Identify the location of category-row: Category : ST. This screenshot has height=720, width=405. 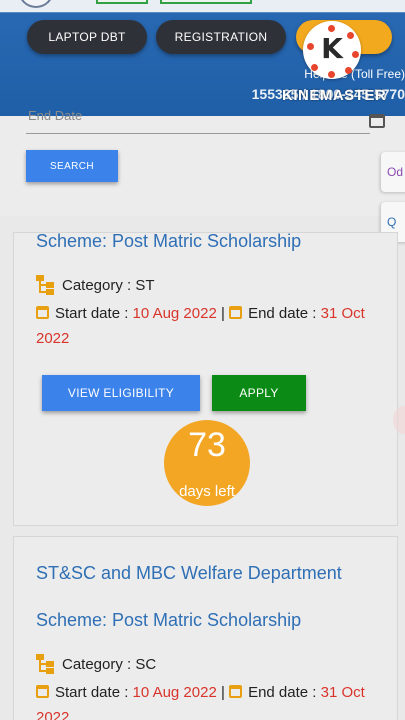
(95, 285).